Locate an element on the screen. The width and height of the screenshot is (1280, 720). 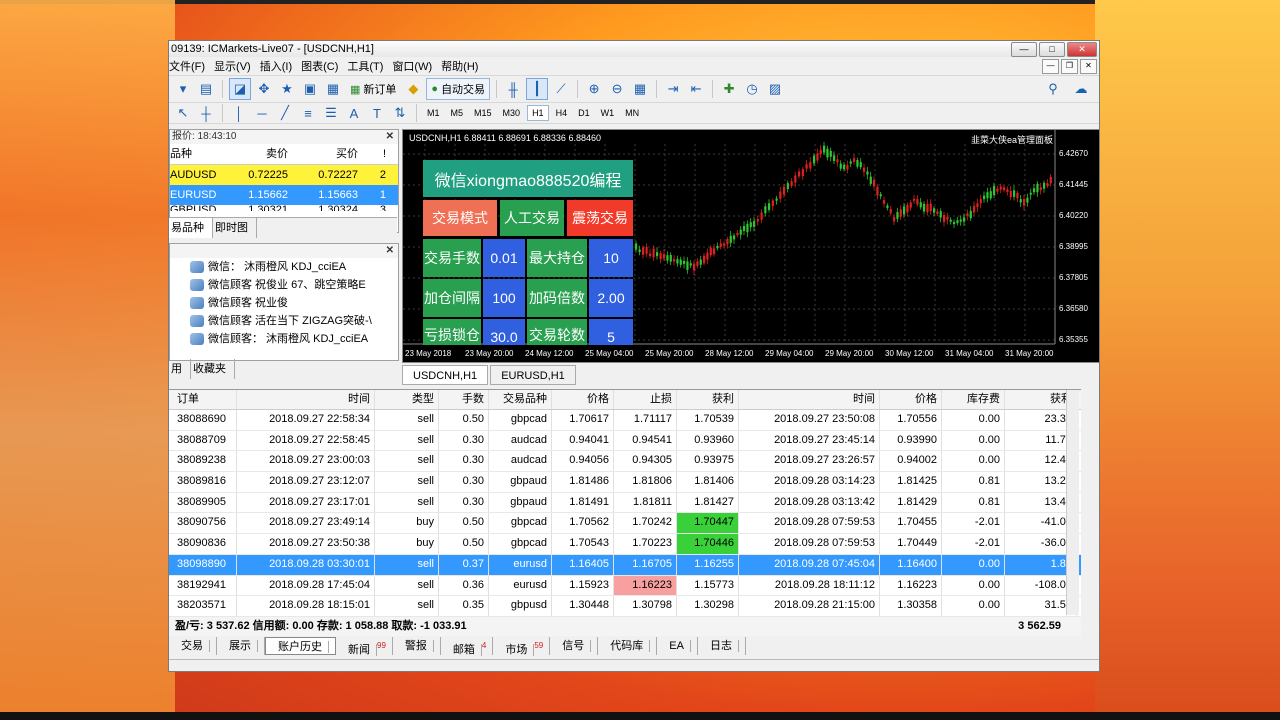
auto-trading-button: ● 自动交易 is located at coordinates (458, 89).